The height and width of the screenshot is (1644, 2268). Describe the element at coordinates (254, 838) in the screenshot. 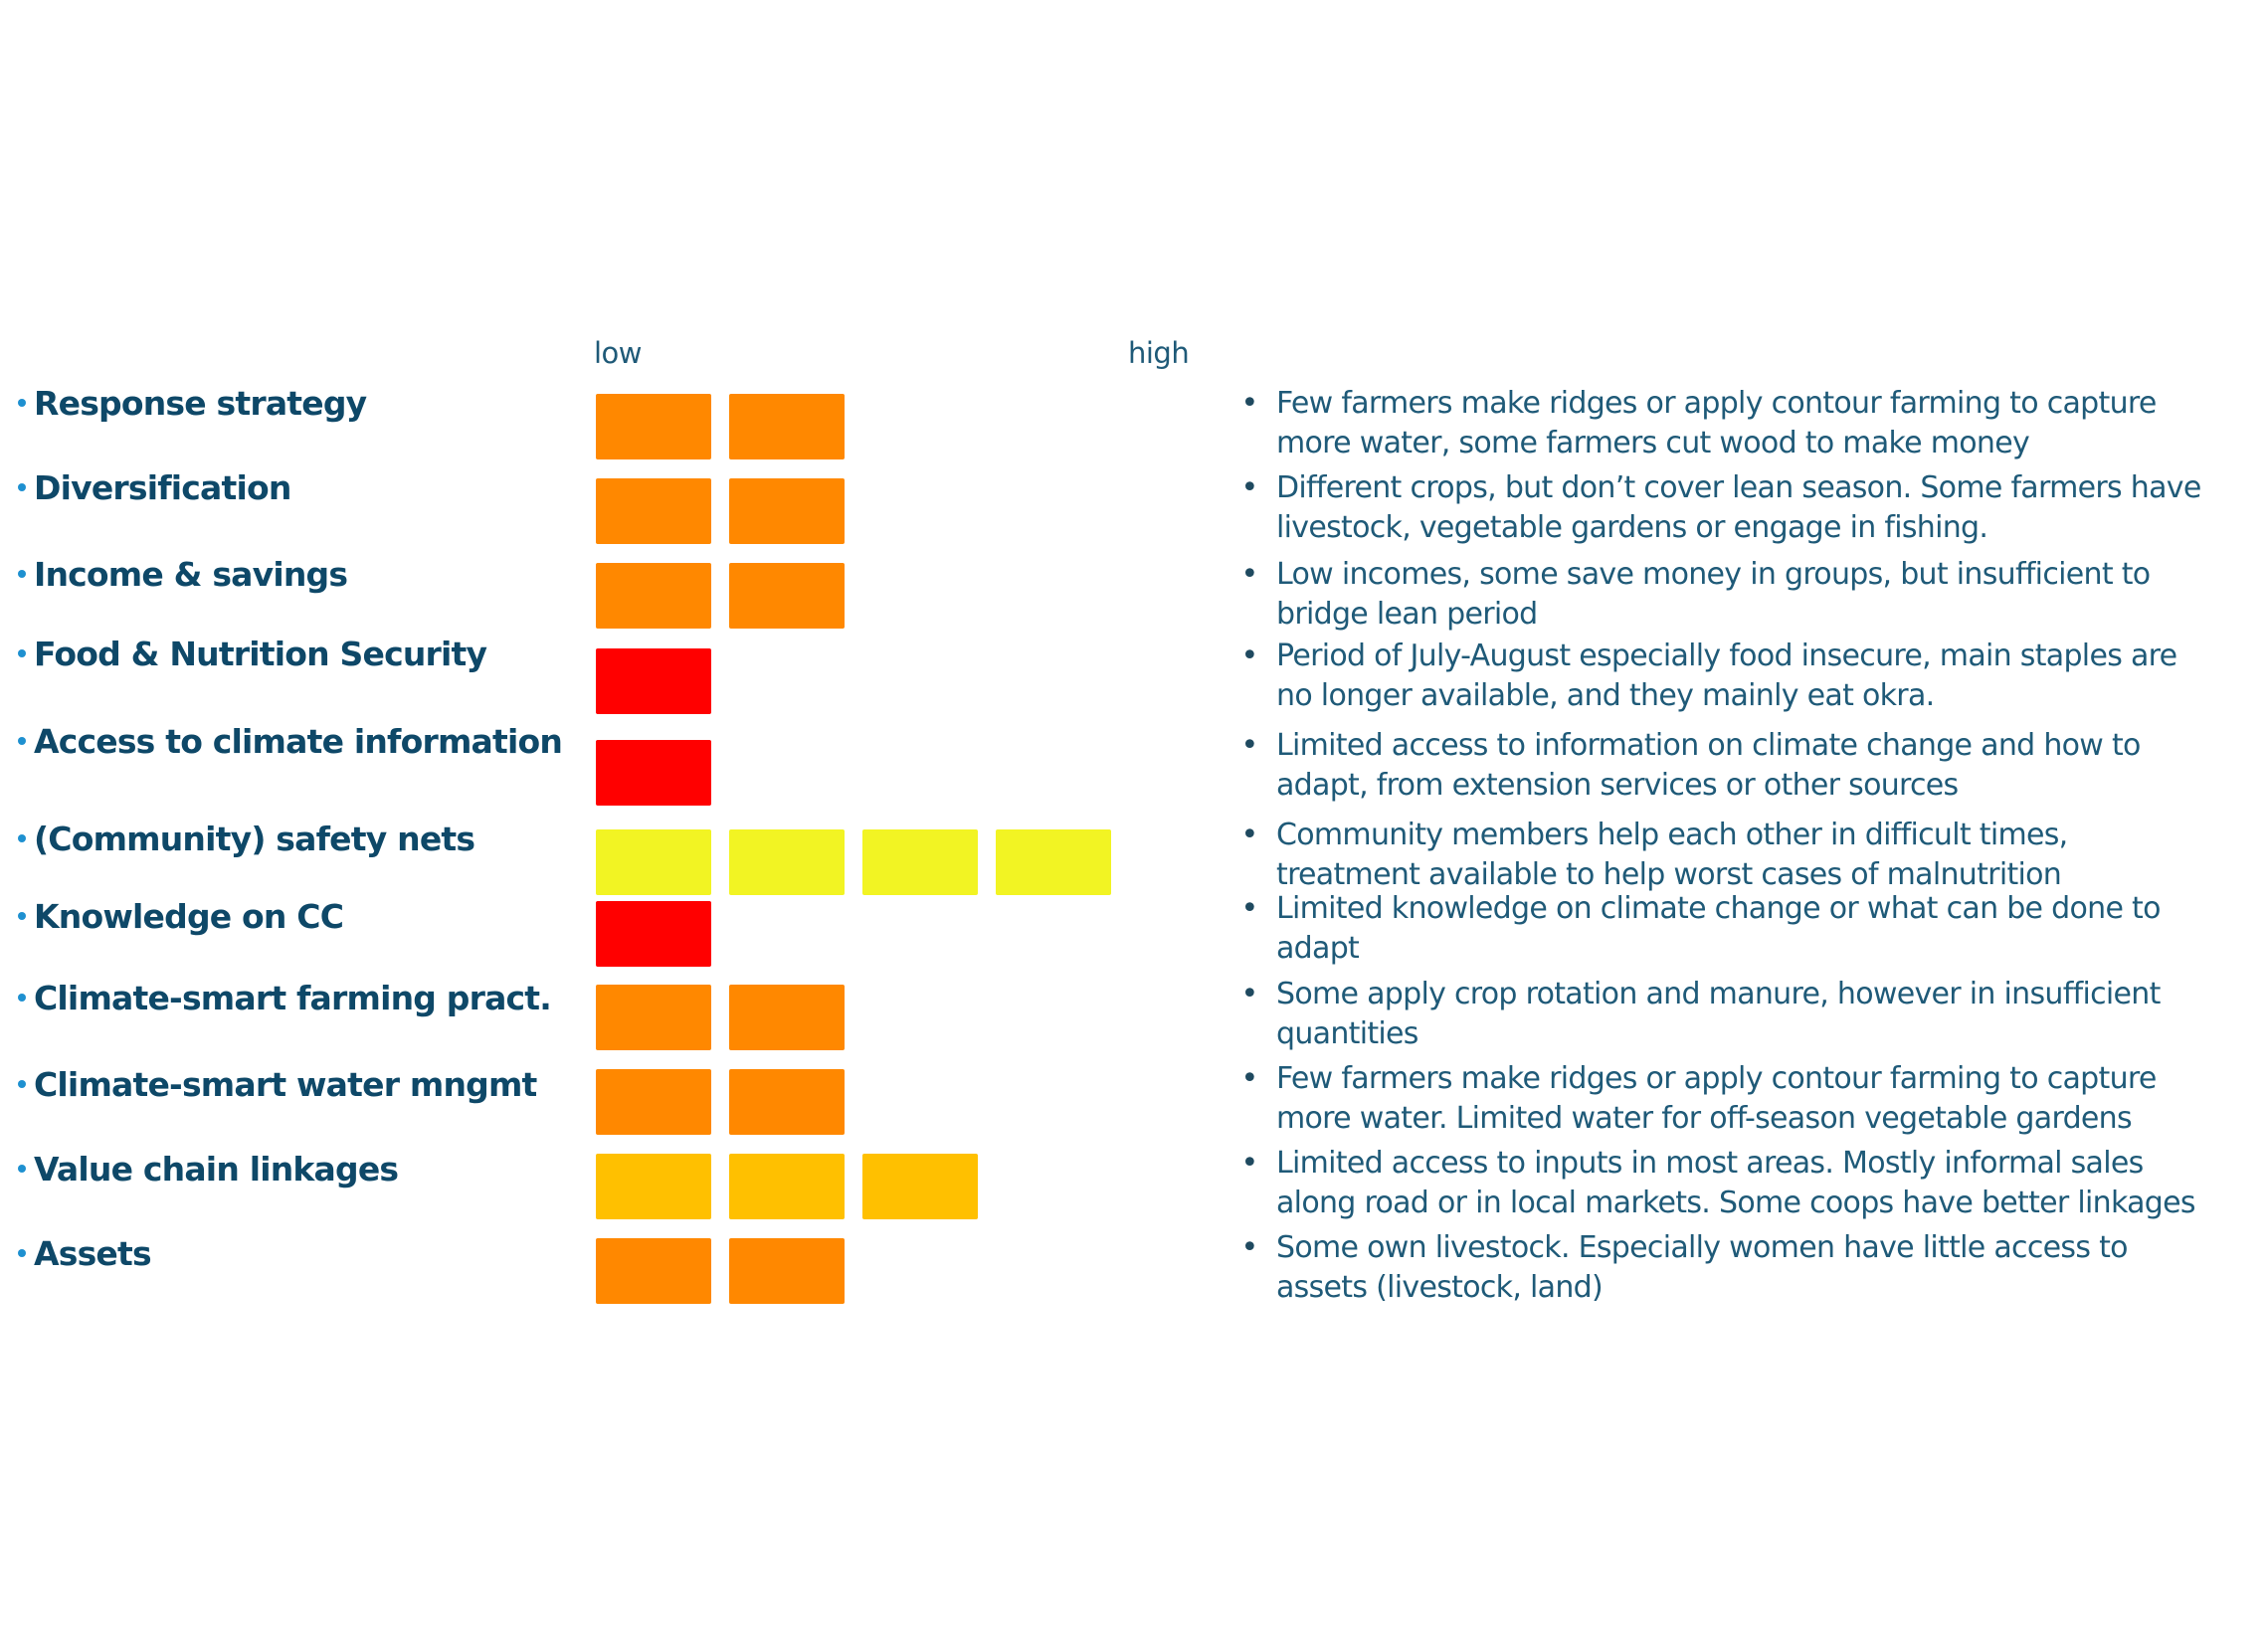

I see `row-label-text: (Community) safety nets` at that location.